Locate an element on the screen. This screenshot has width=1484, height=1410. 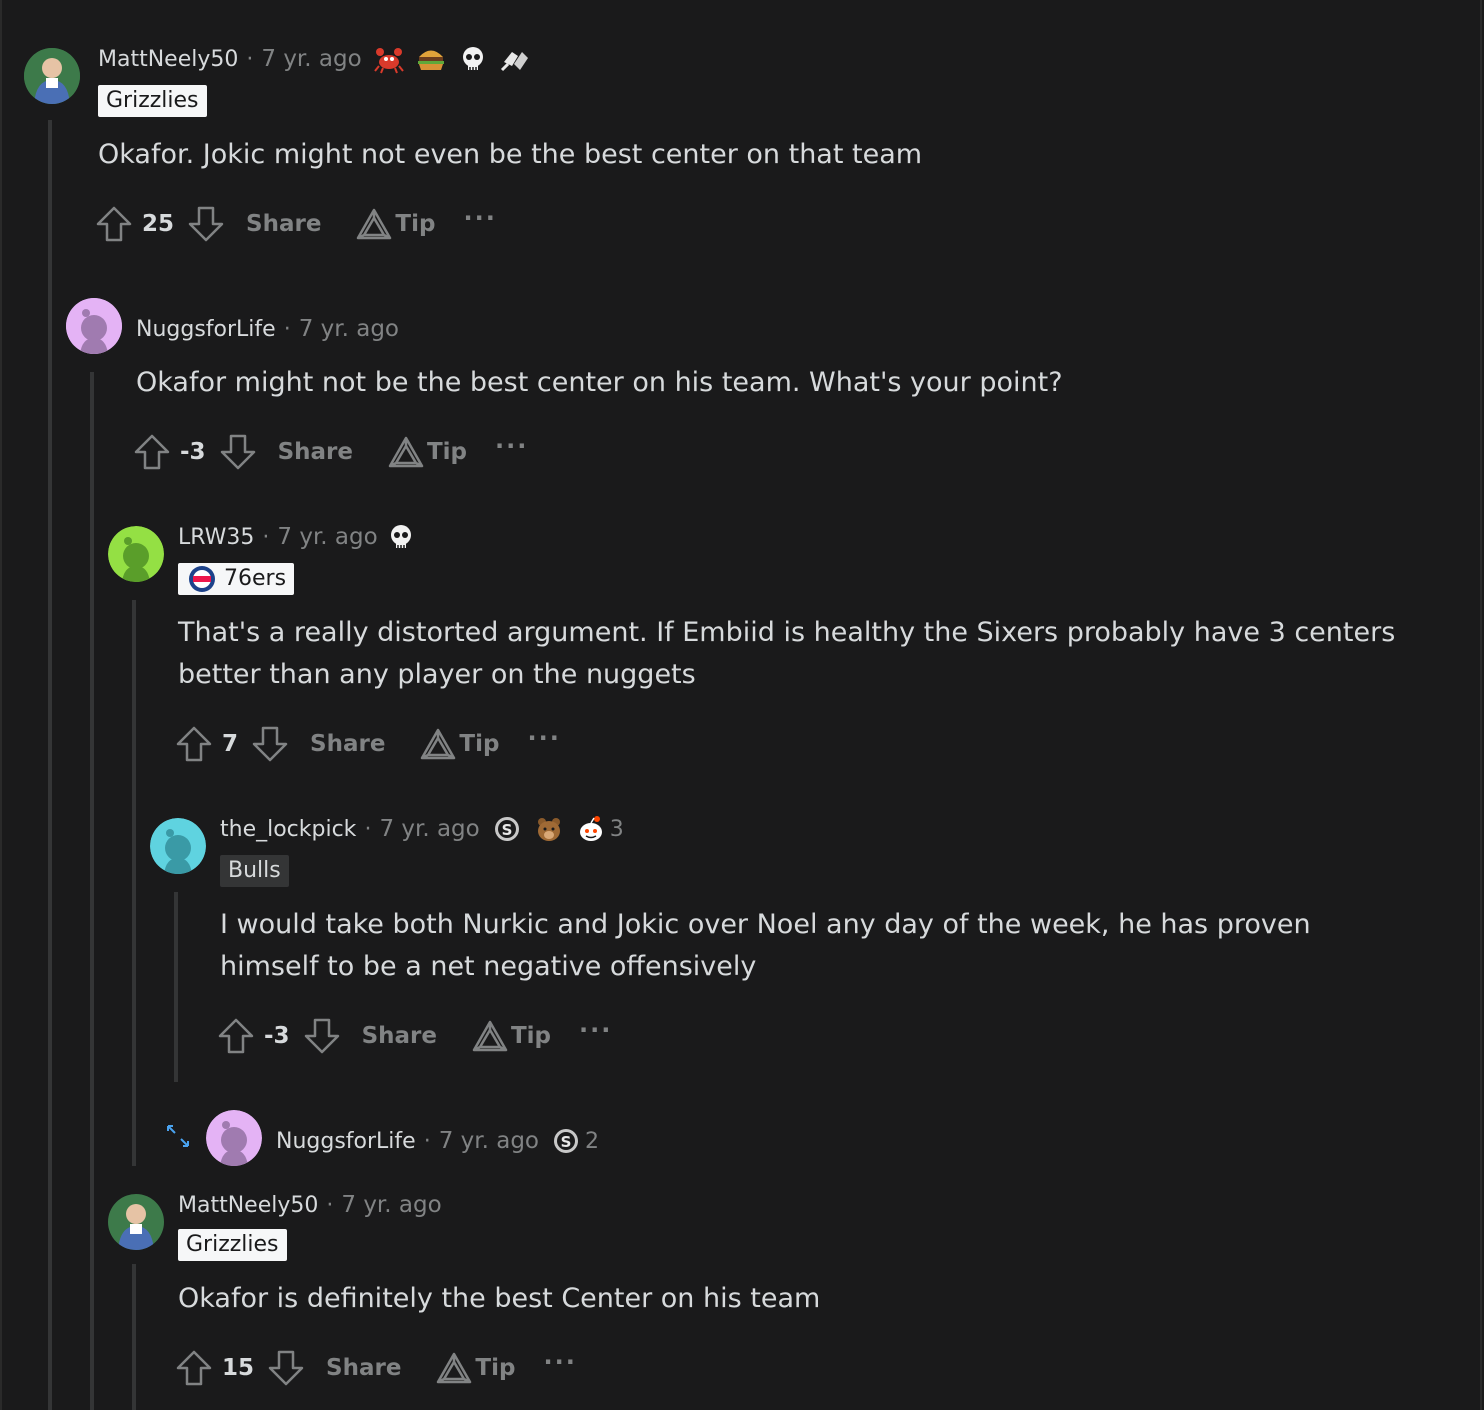
vote-score: 15 is located at coordinates (238, 1368).